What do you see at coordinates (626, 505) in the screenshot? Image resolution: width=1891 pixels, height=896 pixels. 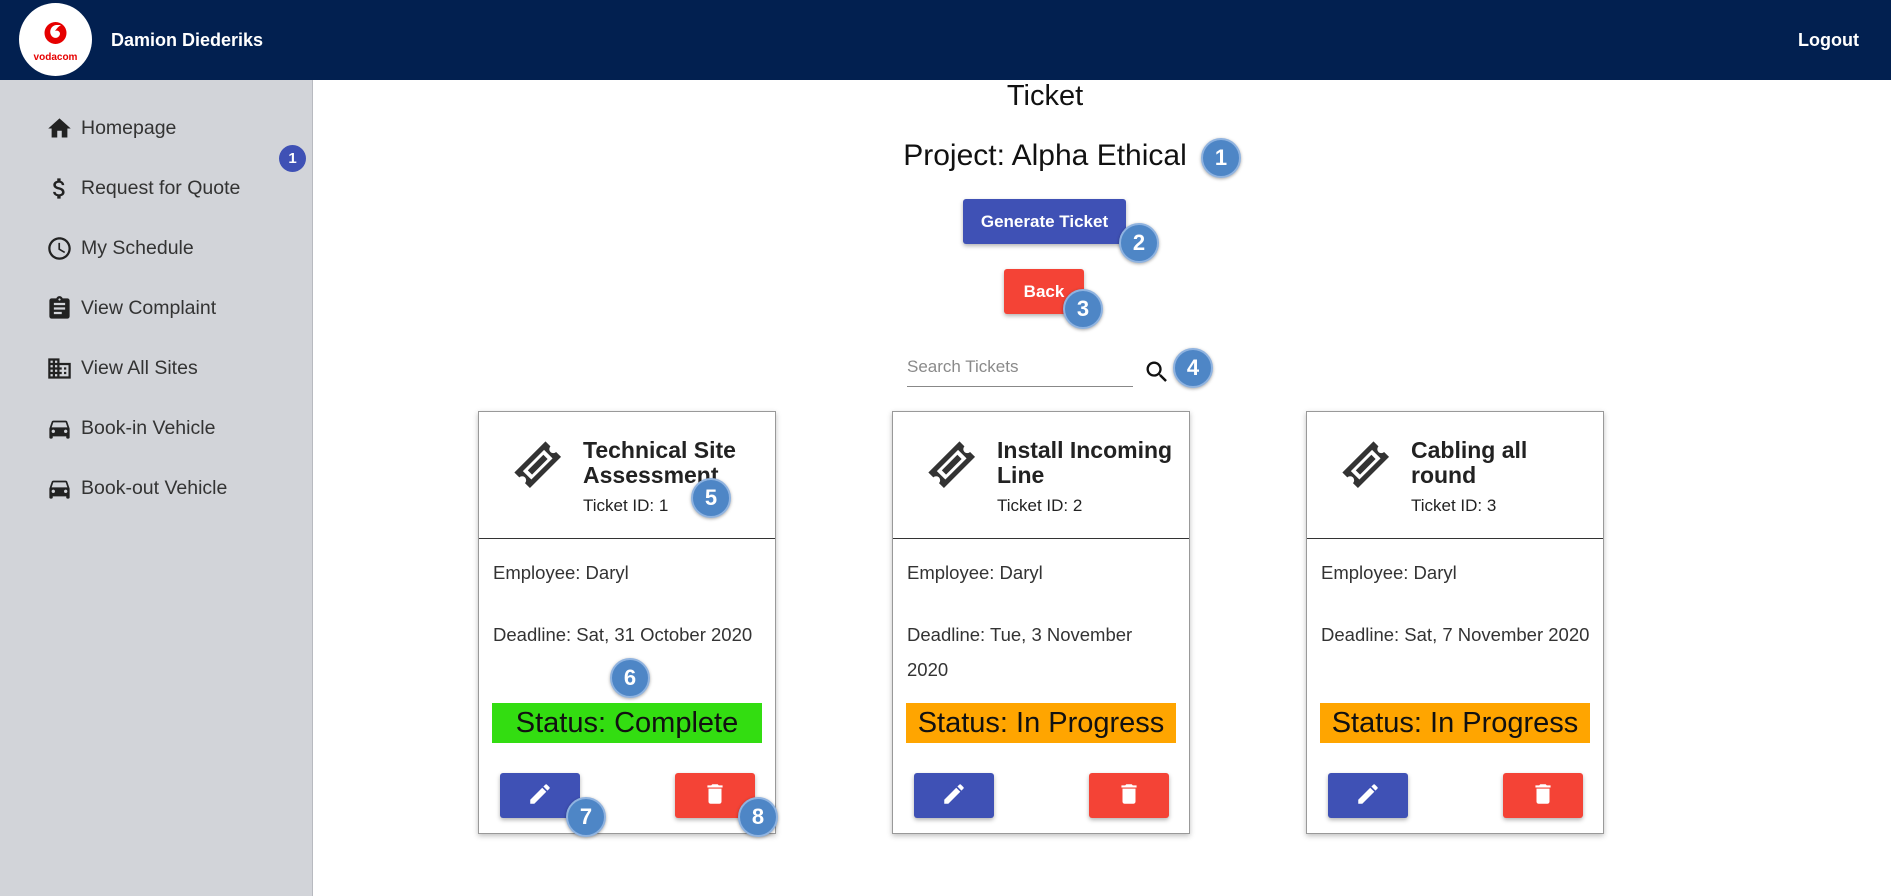 I see `ticket-id: Ticket ID: 1` at bounding box center [626, 505].